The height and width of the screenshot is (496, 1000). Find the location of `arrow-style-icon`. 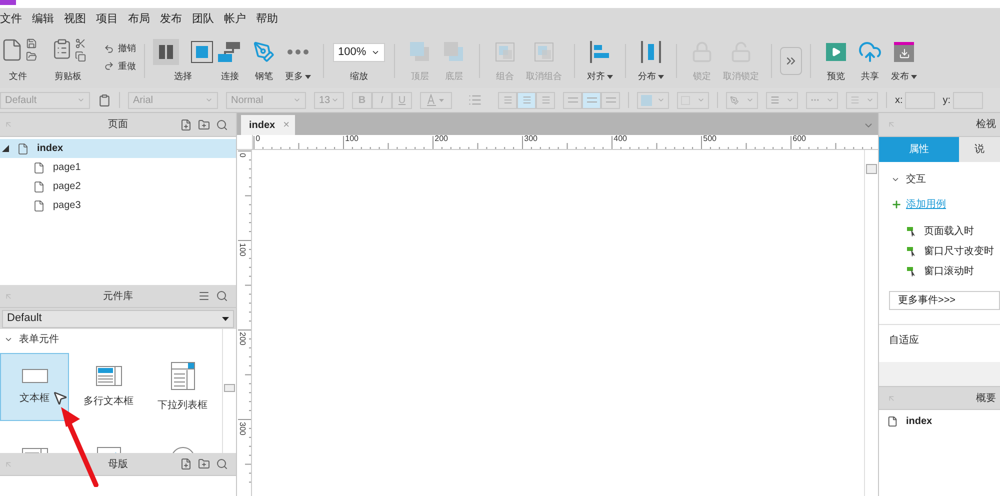

arrow-style-icon is located at coordinates (862, 100).